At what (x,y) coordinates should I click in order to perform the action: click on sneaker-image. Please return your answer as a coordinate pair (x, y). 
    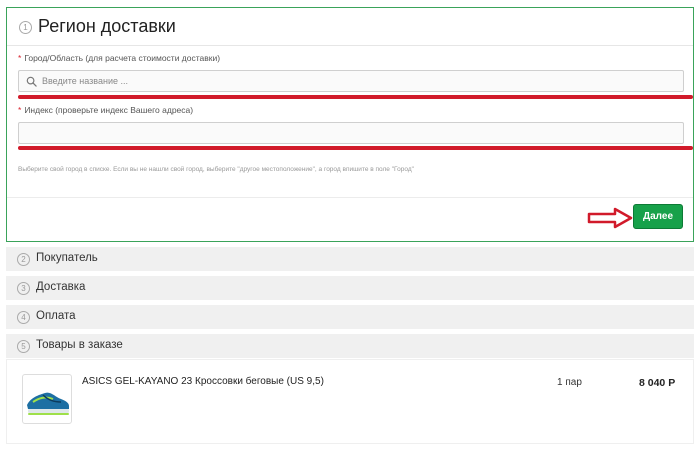
    Looking at the image, I should click on (48, 403).